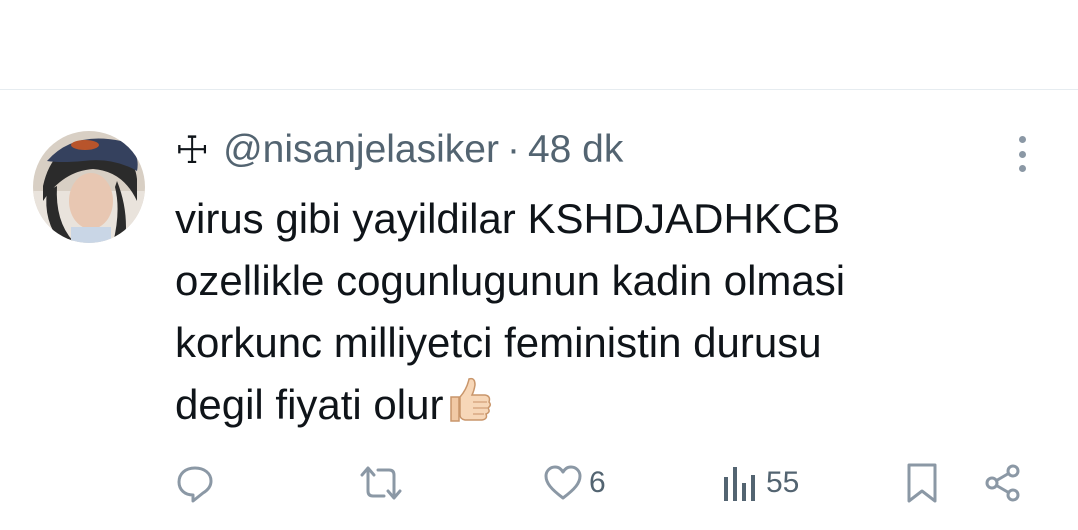  I want to click on tweet-text-line-last: degil fiyati olur, so click(605, 408).